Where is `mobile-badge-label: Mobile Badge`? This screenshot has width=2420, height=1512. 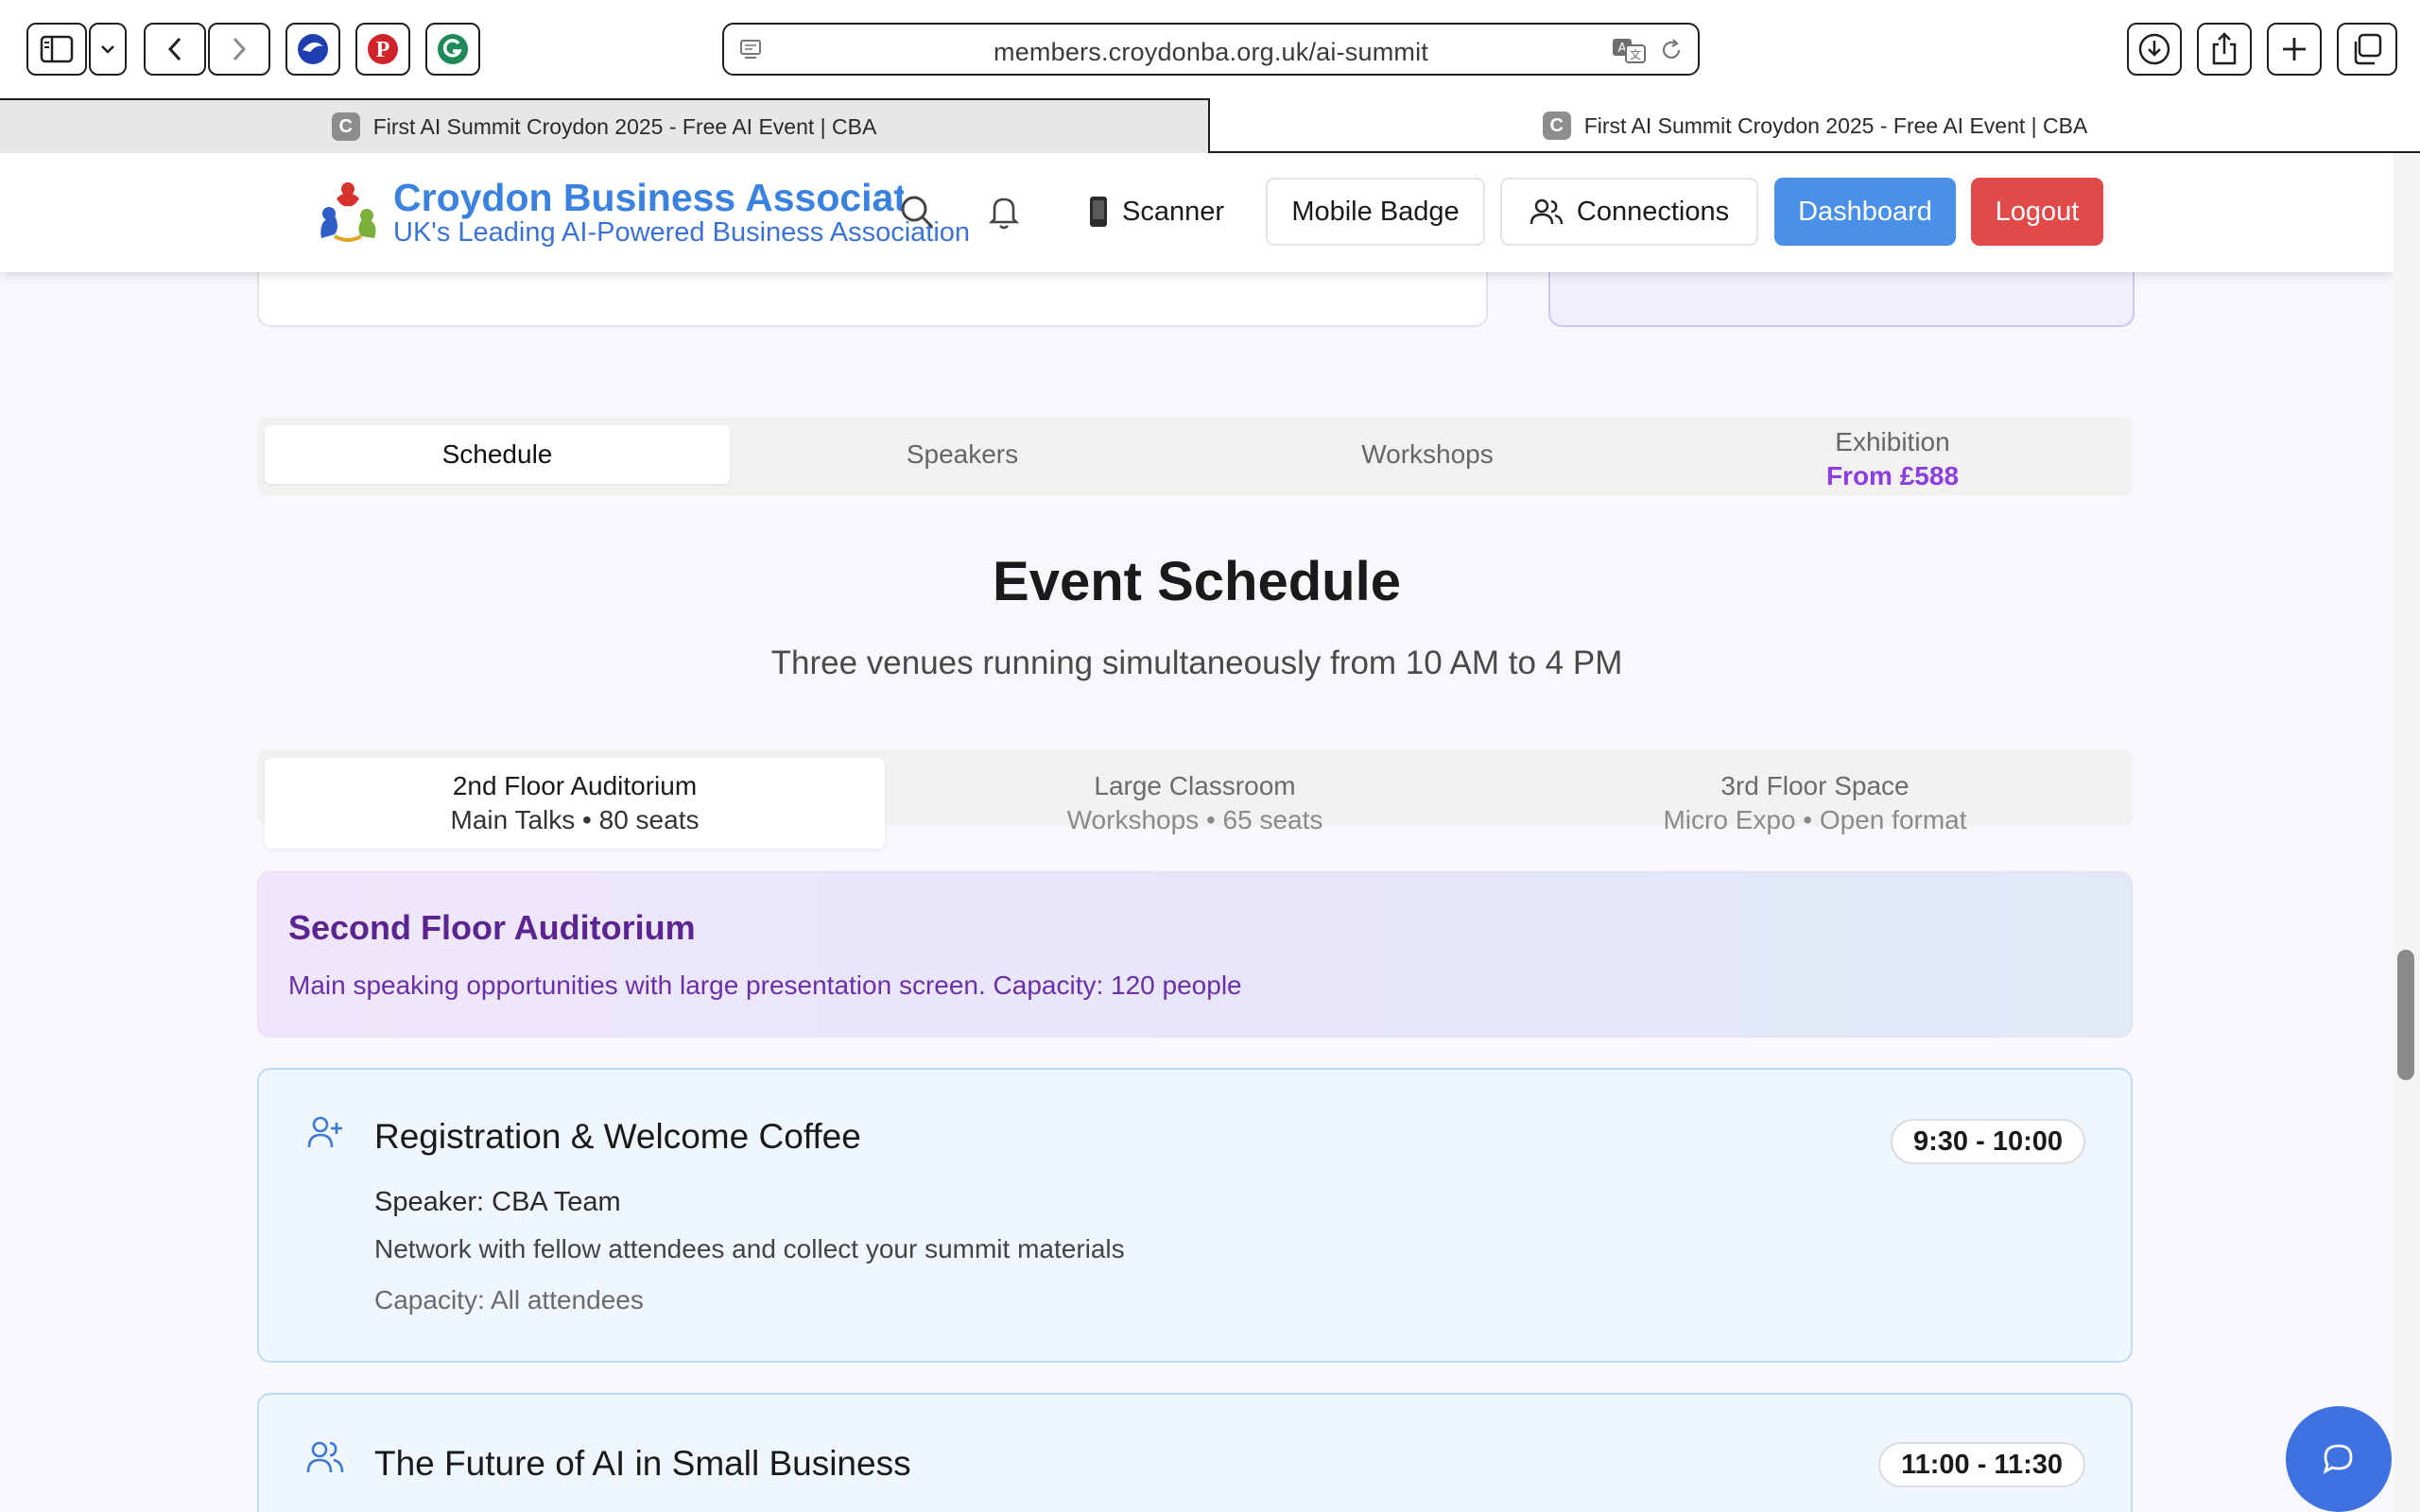 mobile-badge-label: Mobile Badge is located at coordinates (1375, 211).